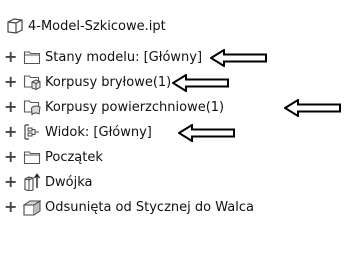 Image resolution: width=345 pixels, height=265 pixels. What do you see at coordinates (69, 182) in the screenshot?
I see `tree-item-label: Dwójka` at bounding box center [69, 182].